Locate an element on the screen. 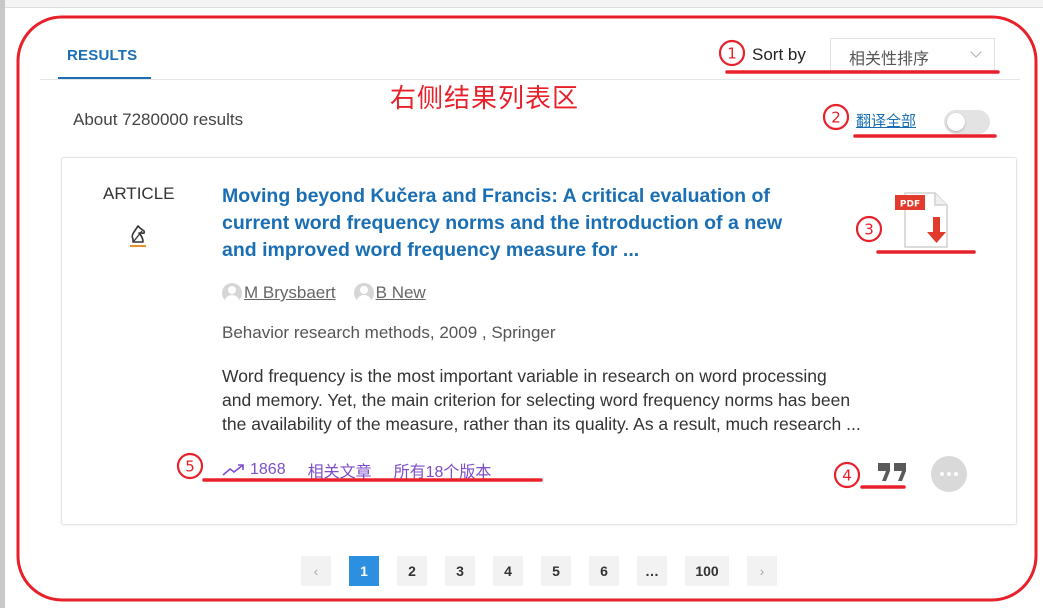 The height and width of the screenshot is (608, 1043). author-item: B New is located at coordinates (389, 293).